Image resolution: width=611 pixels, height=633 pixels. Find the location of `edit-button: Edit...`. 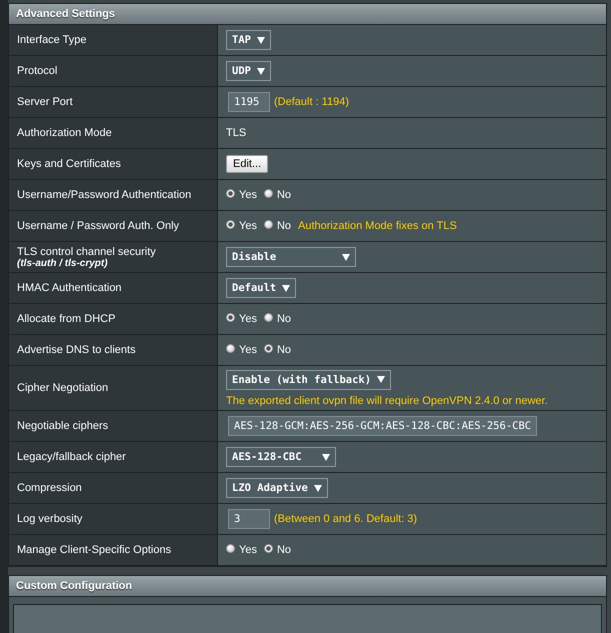

edit-button: Edit... is located at coordinates (247, 164).